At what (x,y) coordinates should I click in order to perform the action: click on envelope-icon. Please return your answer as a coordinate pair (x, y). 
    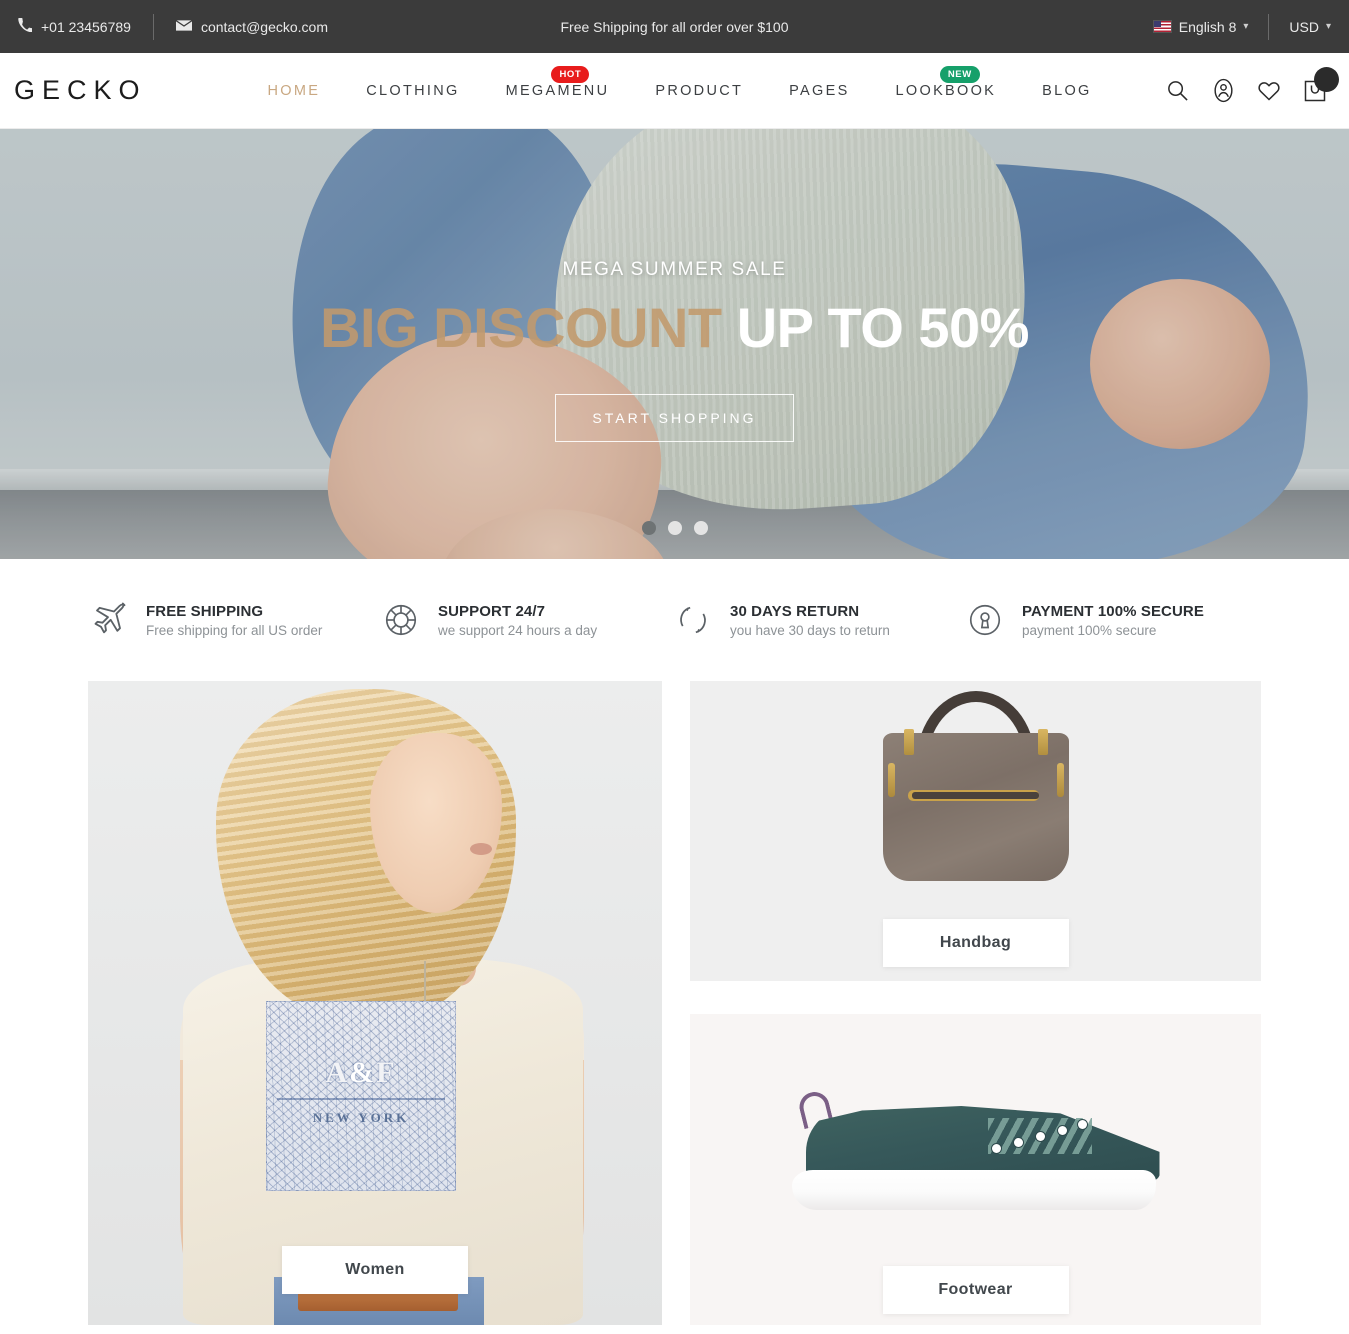
    Looking at the image, I should click on (183, 27).